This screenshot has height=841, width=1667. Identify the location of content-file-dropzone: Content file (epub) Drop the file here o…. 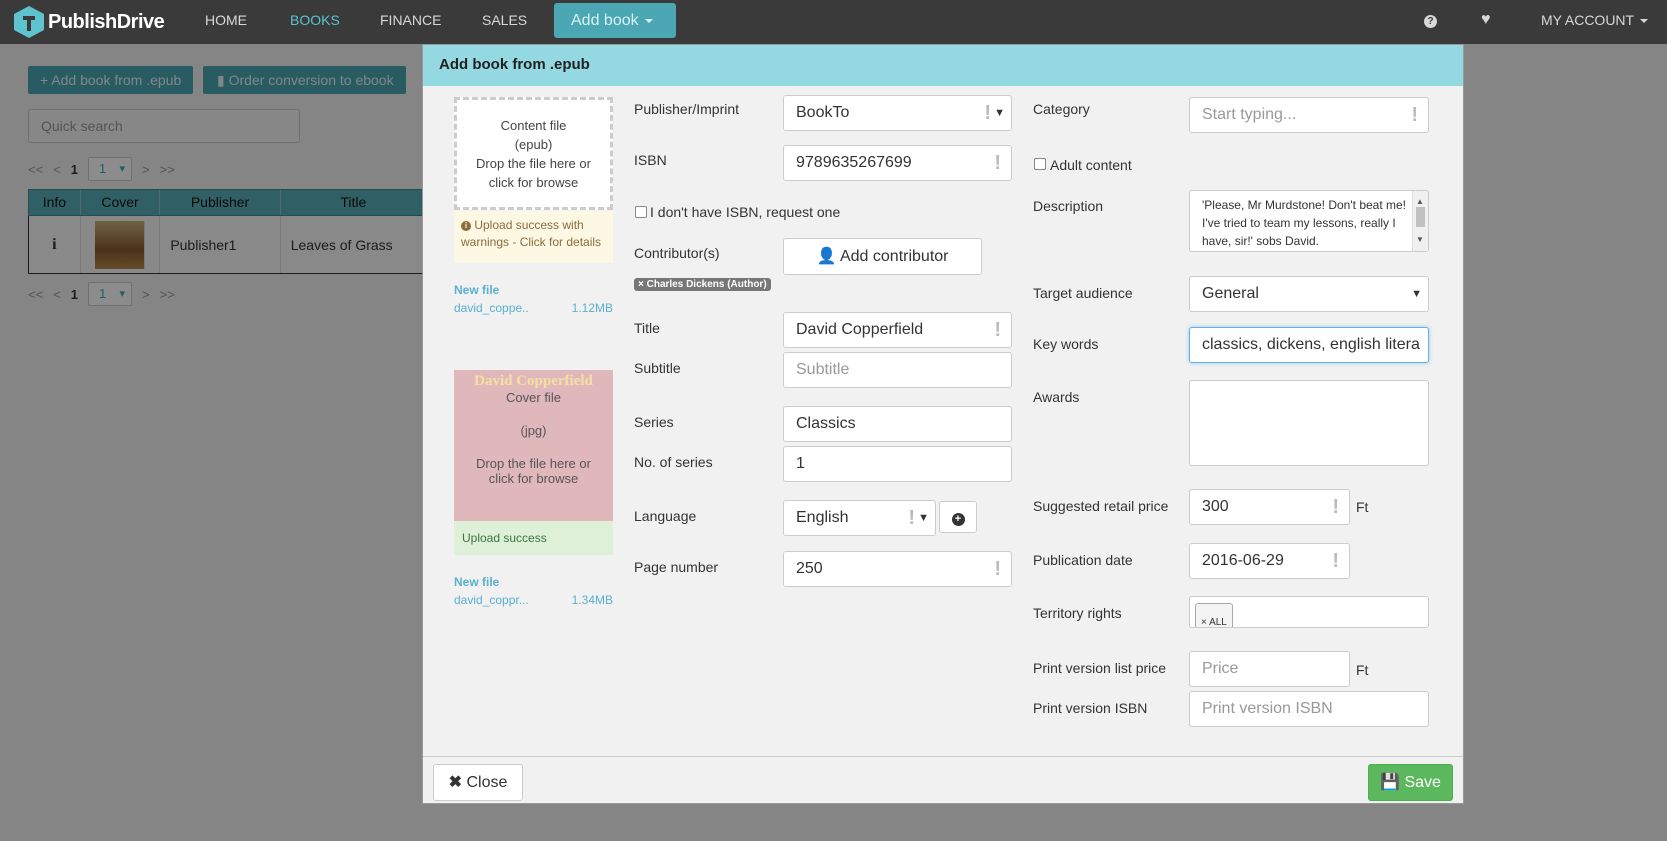
(533, 153).